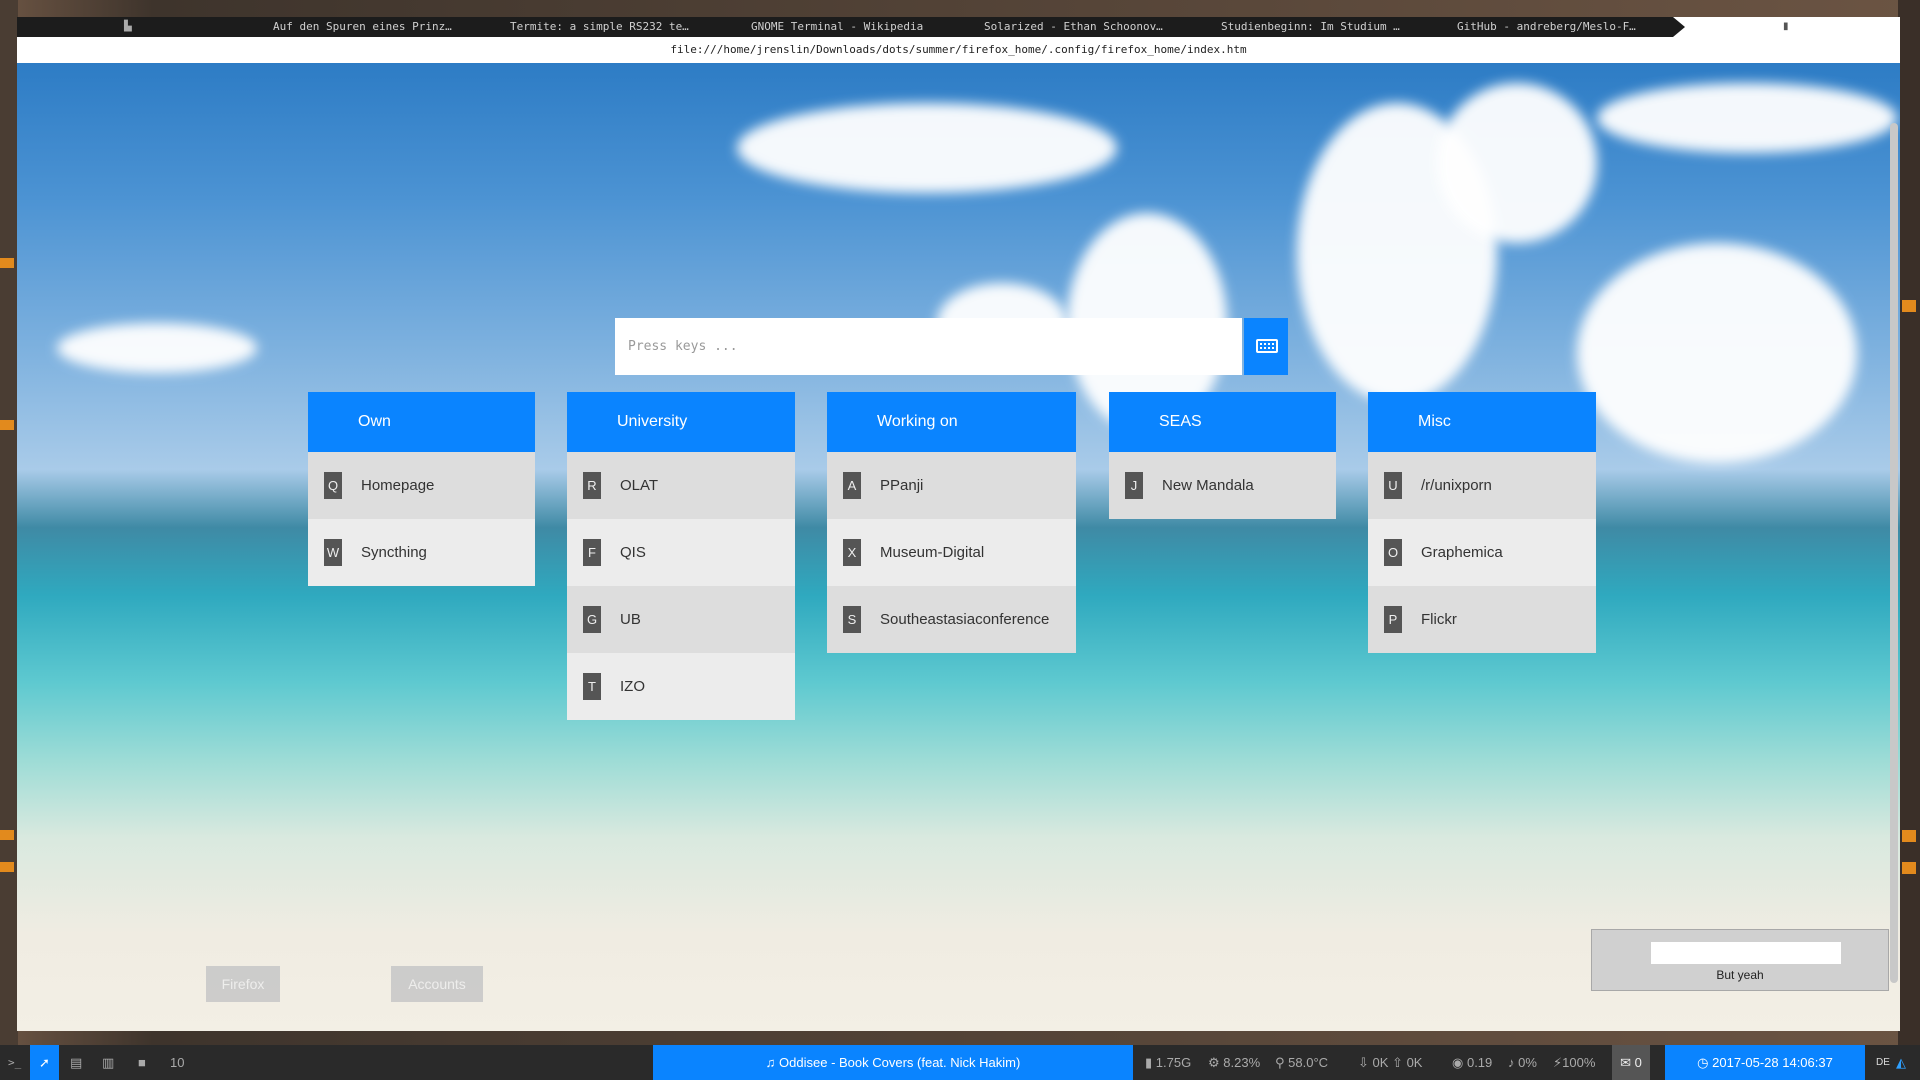 The height and width of the screenshot is (1080, 1920). Describe the element at coordinates (243, 984) in the screenshot. I see `firefox-button: Firefox` at that location.